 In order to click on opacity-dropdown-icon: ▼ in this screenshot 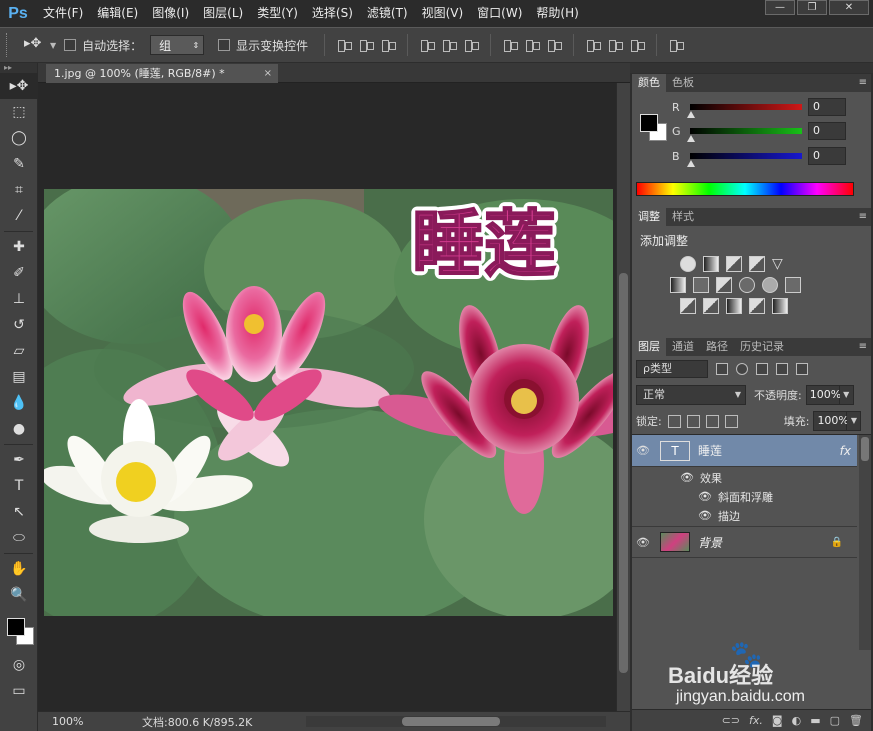, I will do `click(846, 395)`.